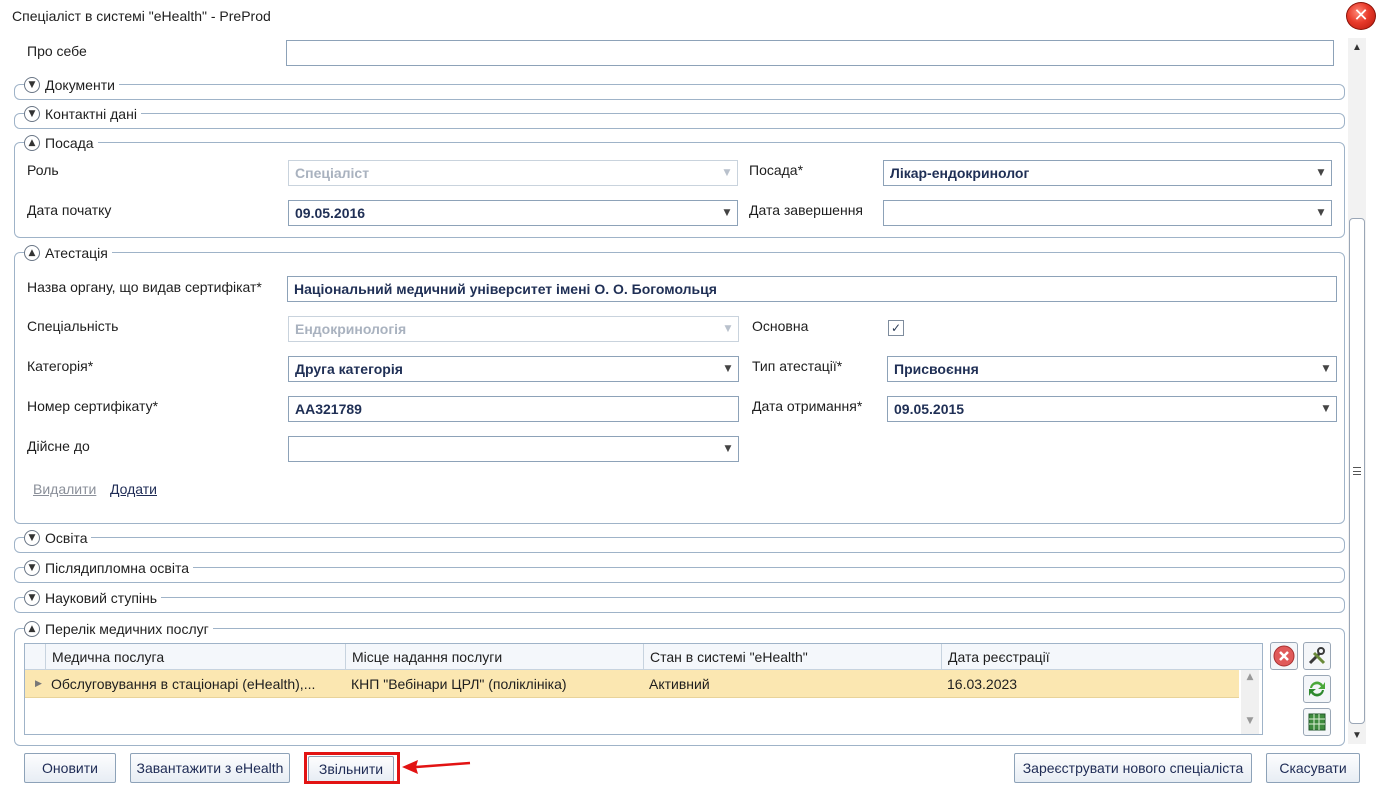  Describe the element at coordinates (58, 446) in the screenshot. I see `valid-until-label: Дійсне до` at that location.